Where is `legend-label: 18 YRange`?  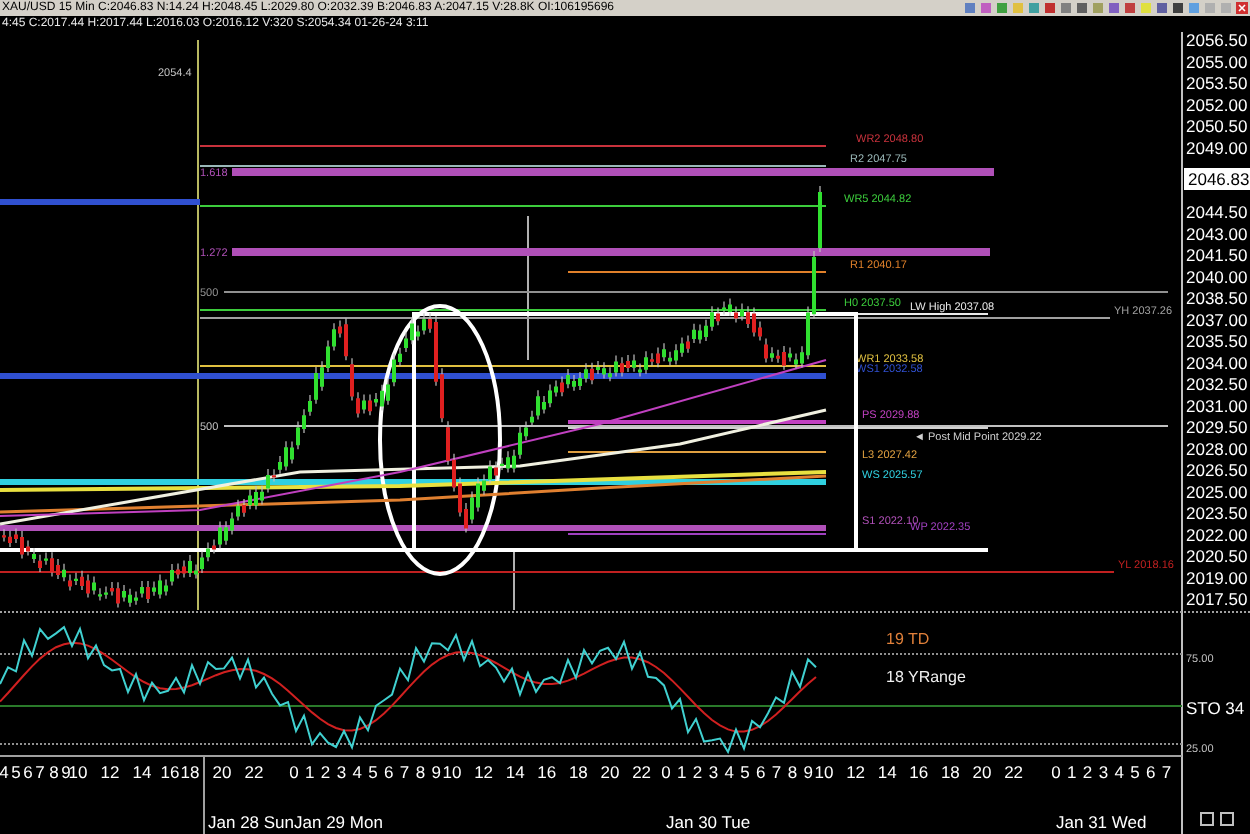 legend-label: 18 YRange is located at coordinates (926, 677).